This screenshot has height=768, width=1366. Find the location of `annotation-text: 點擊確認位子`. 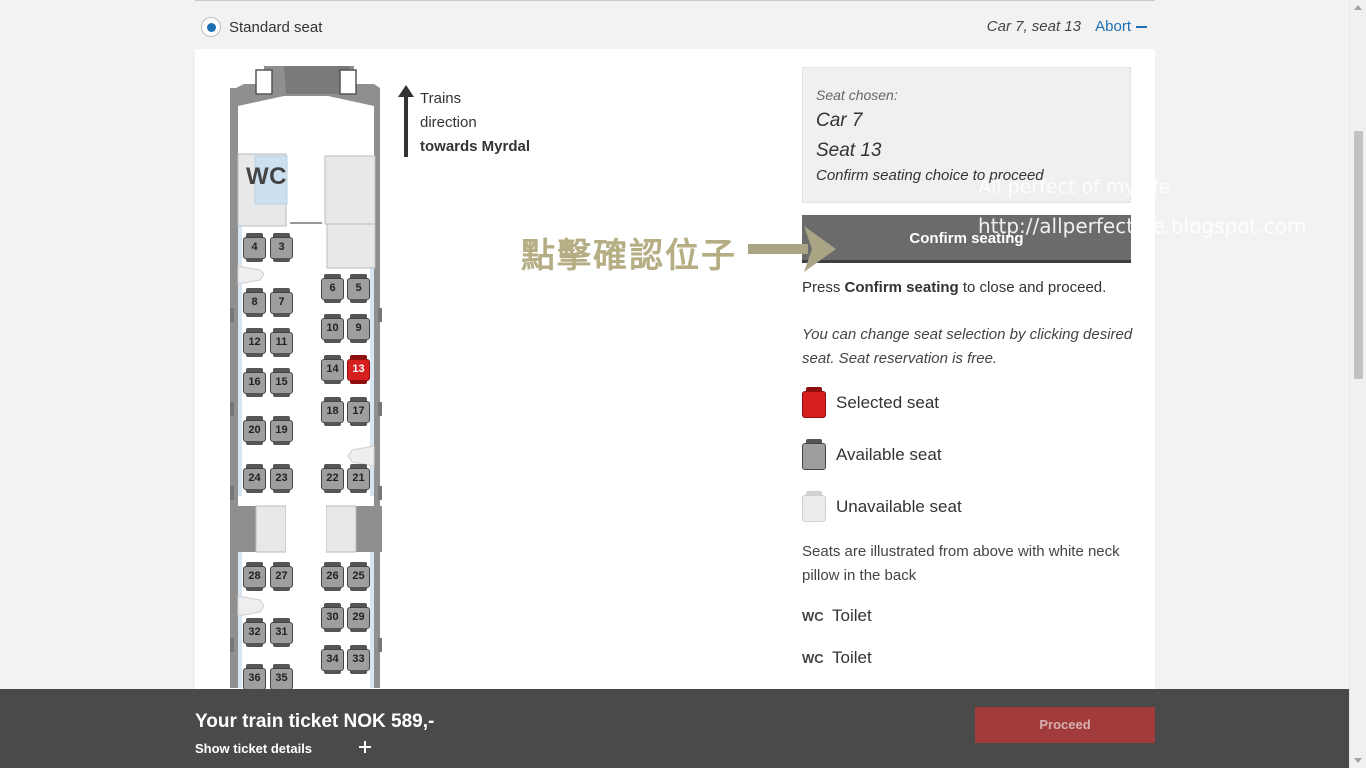

annotation-text: 點擊確認位子 is located at coordinates (629, 256).